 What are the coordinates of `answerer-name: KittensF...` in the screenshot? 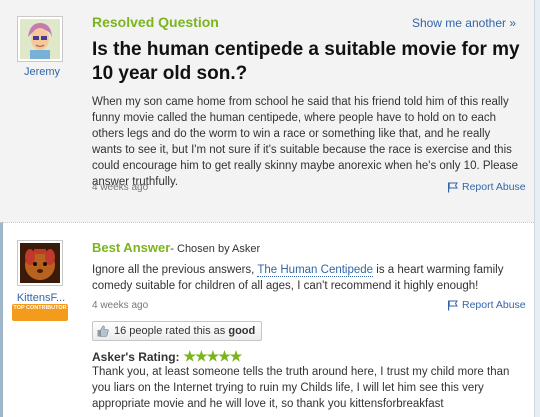 It's located at (41, 298).